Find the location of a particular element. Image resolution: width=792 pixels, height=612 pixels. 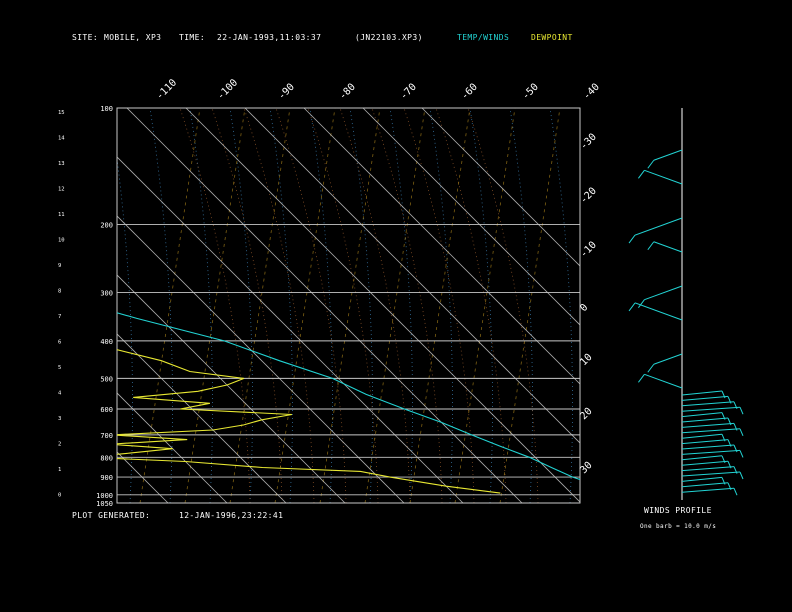

pressure-tick-label: 1050 is located at coordinates (104, 504).